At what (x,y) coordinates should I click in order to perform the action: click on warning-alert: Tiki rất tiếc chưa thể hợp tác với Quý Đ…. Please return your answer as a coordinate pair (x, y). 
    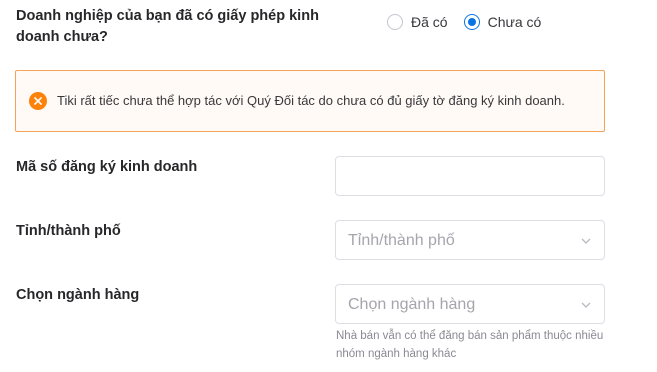
    Looking at the image, I should click on (310, 101).